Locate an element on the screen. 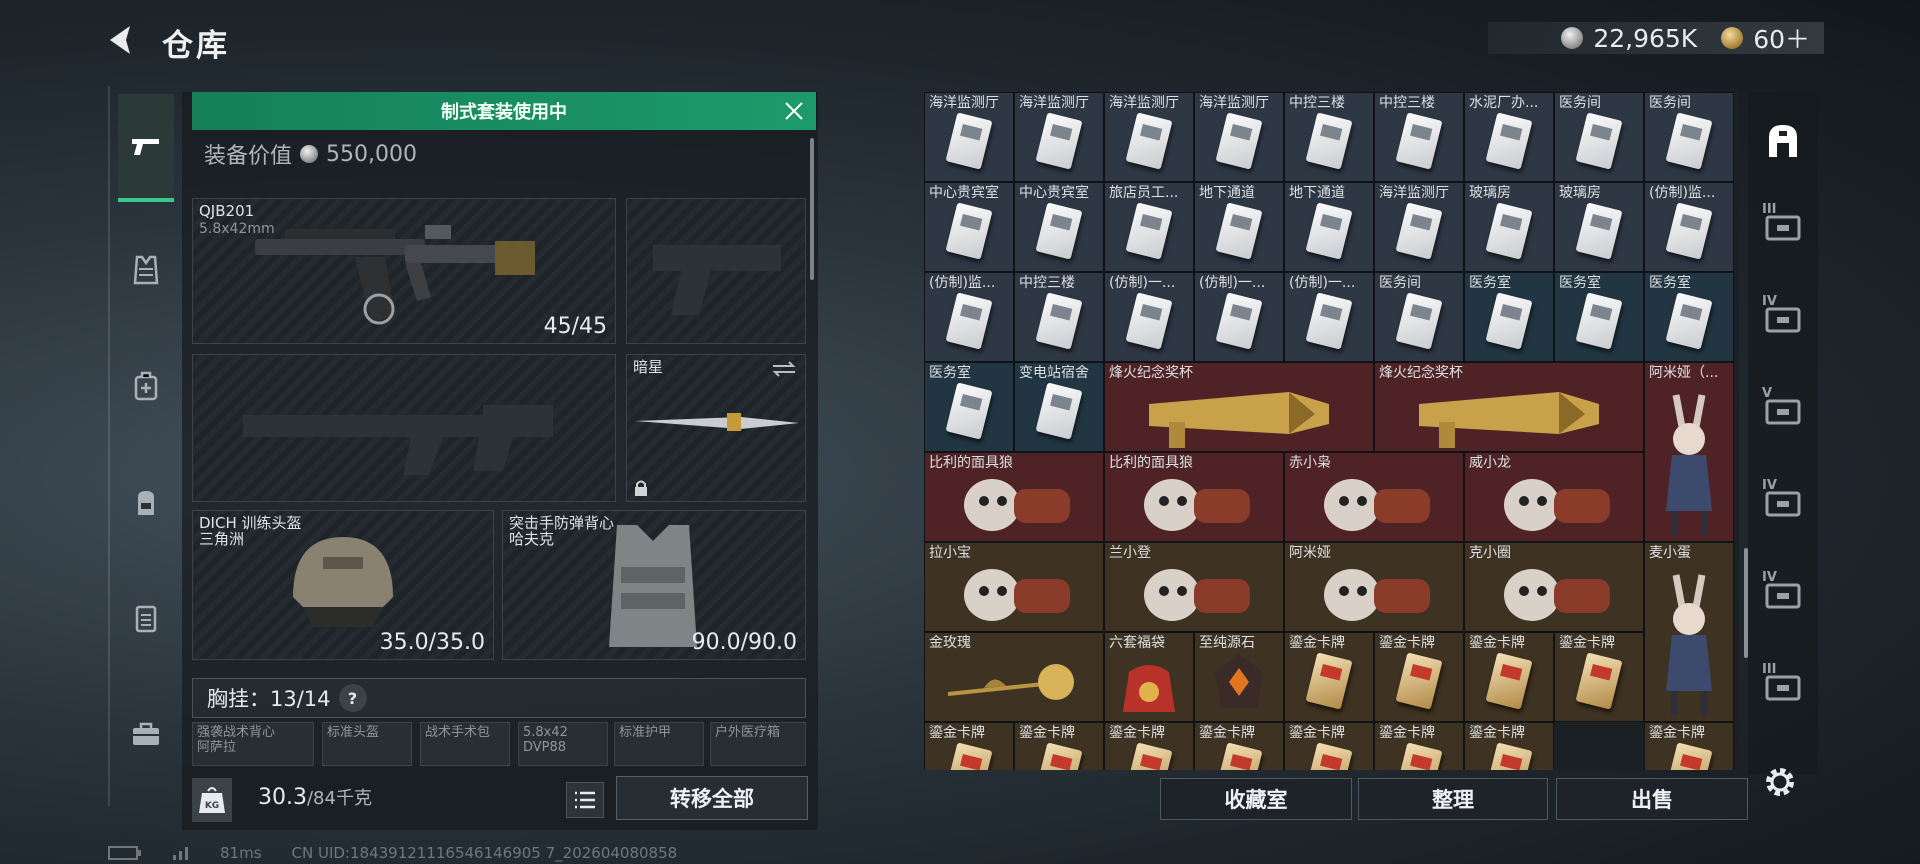  tab-main-storage is located at coordinates (1783, 141).